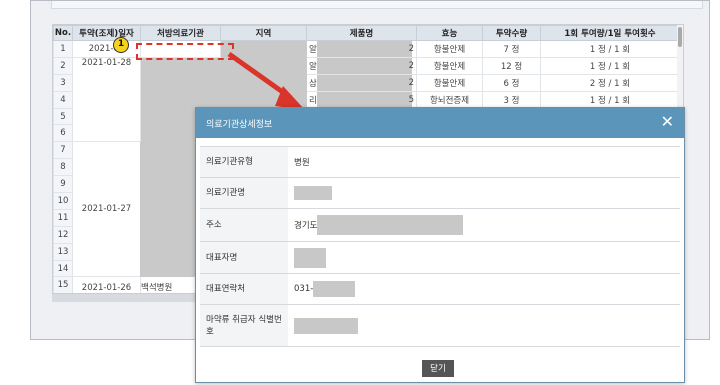 This screenshot has width=720, height=385. Describe the element at coordinates (63, 268) in the screenshot. I see `cell-no: 14` at that location.